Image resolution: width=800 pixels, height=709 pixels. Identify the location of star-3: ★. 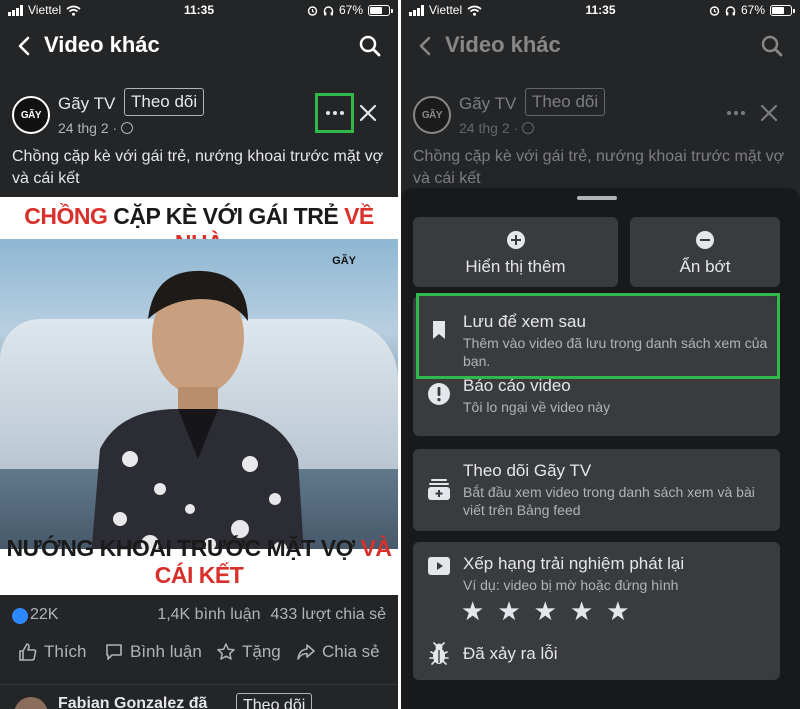
(545, 611).